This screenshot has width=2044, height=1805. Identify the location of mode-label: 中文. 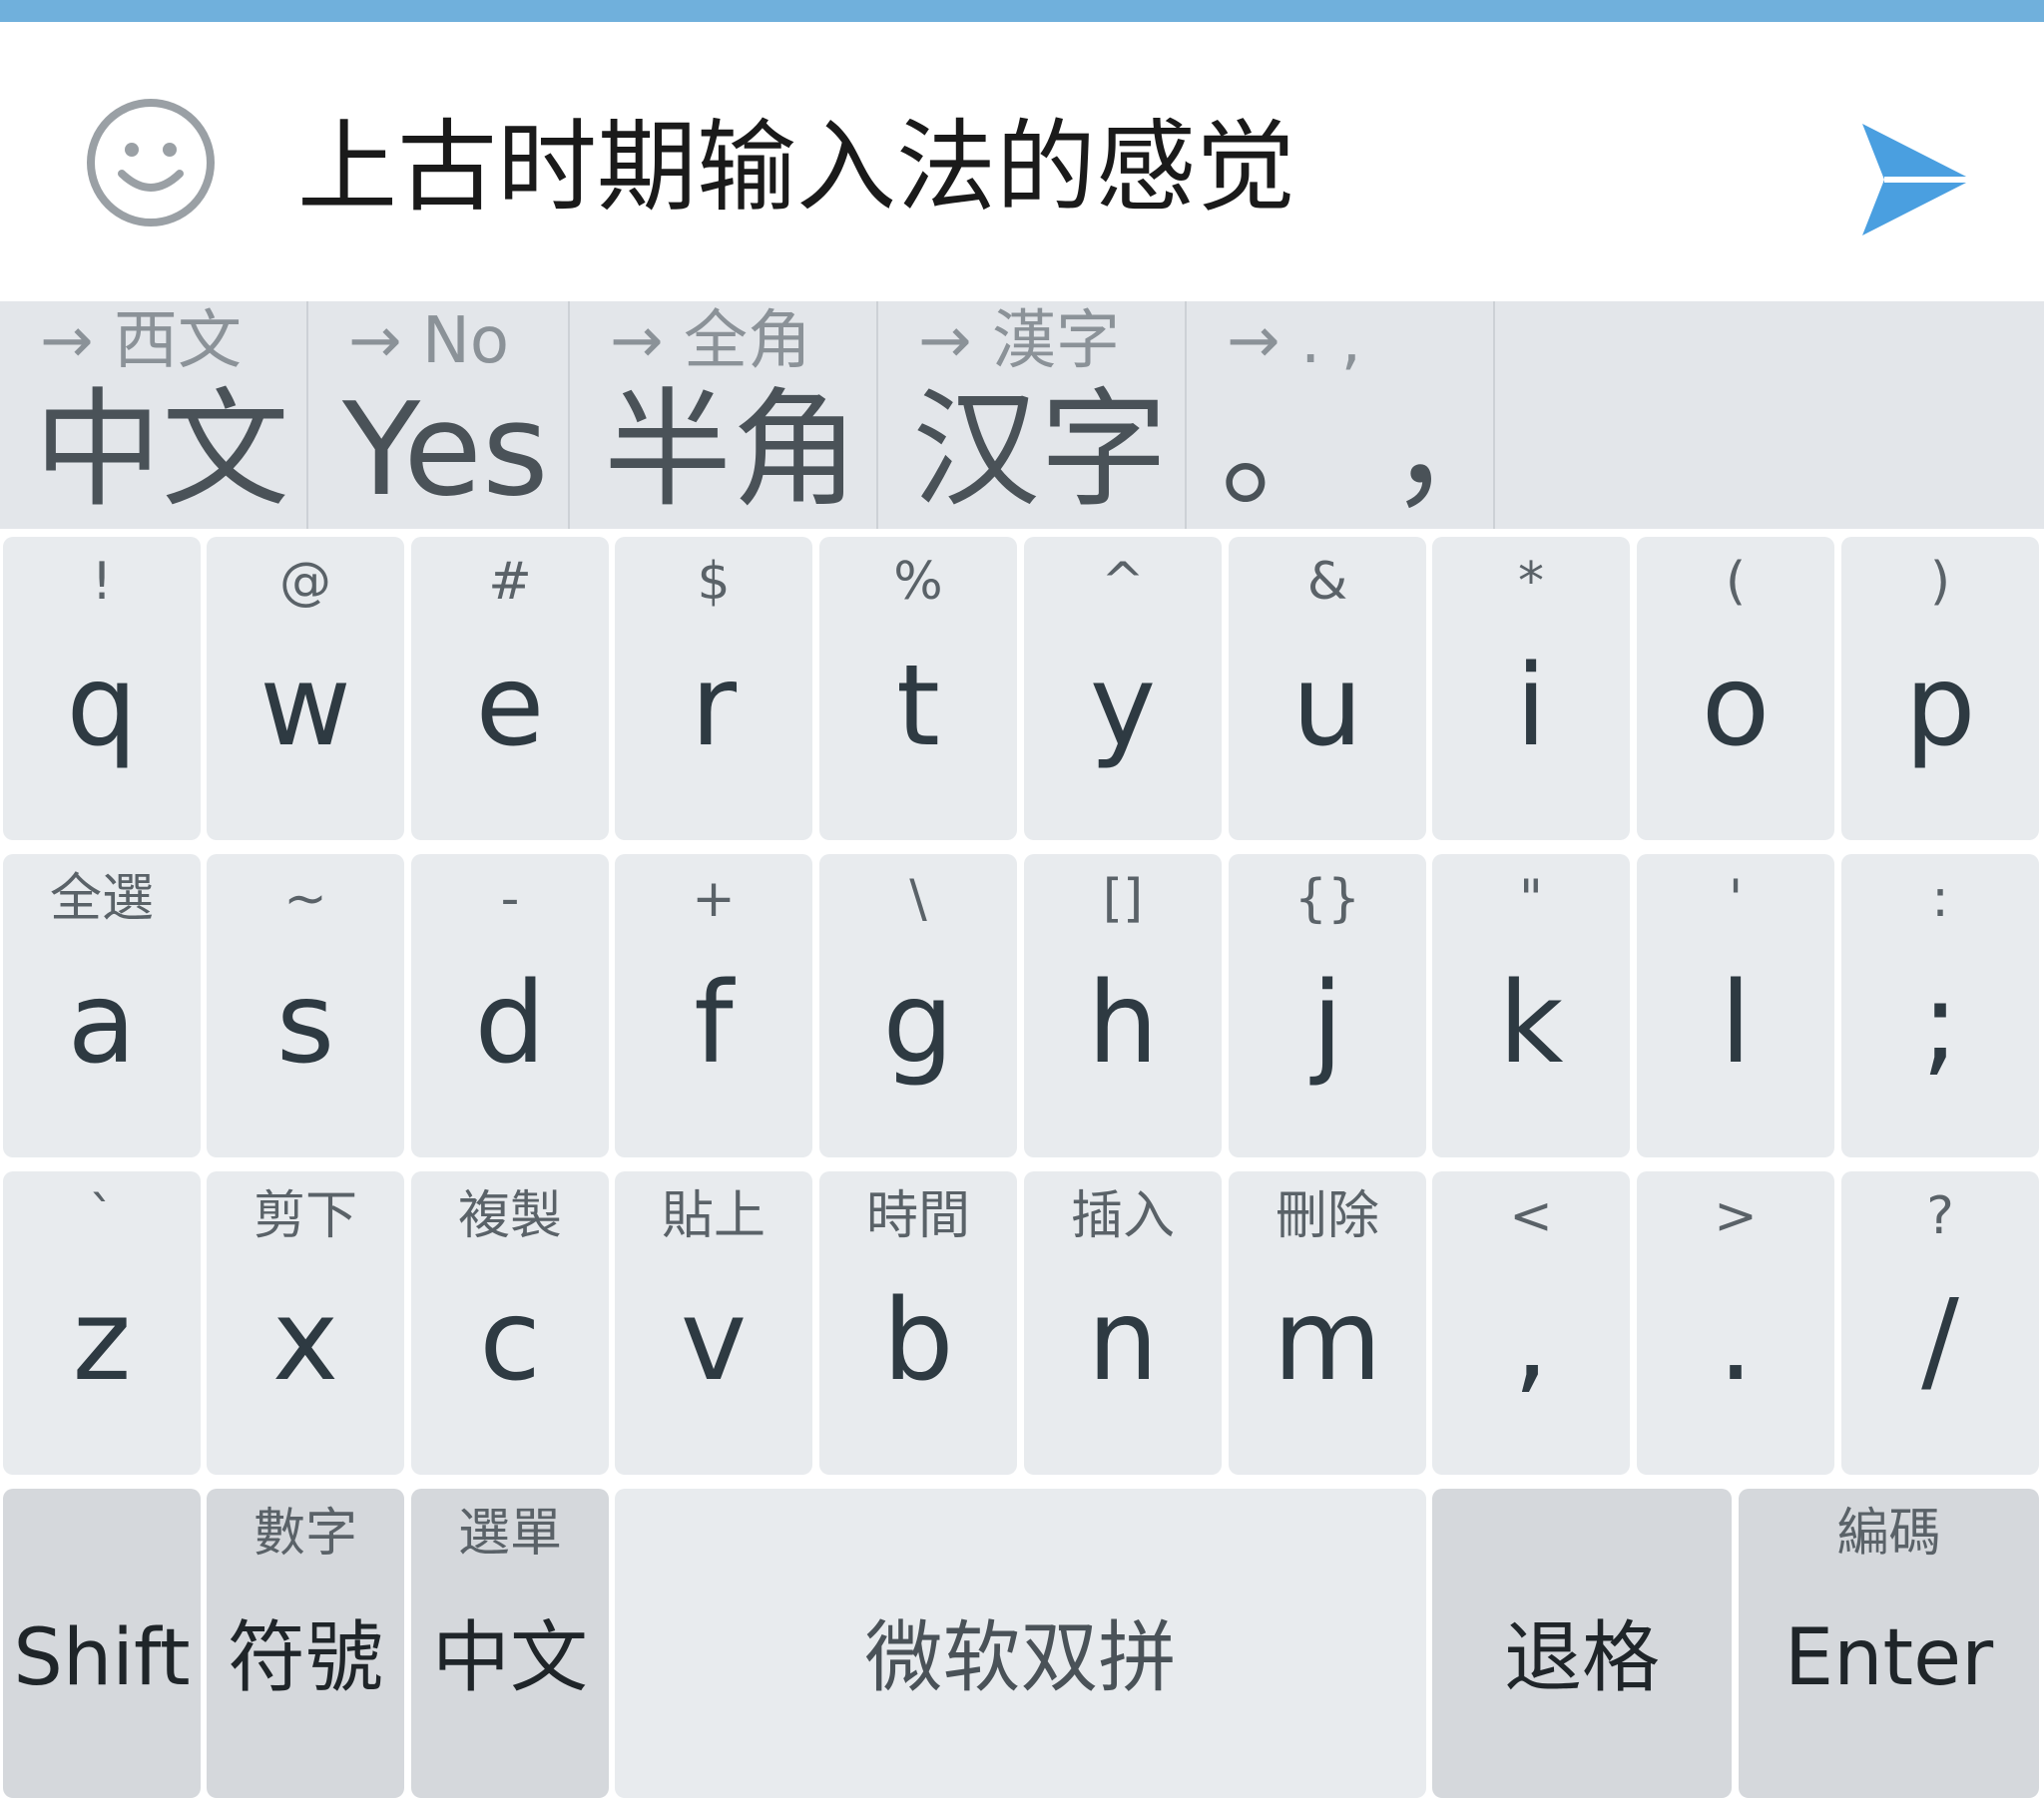
(162, 450).